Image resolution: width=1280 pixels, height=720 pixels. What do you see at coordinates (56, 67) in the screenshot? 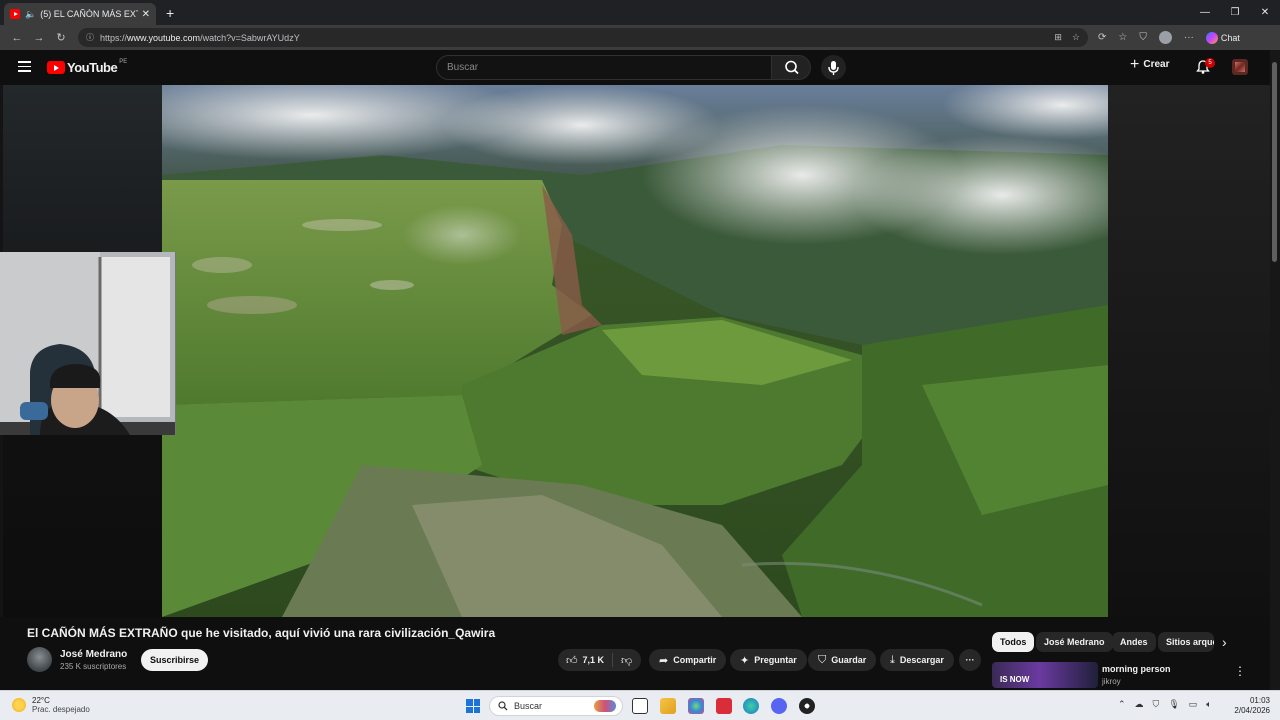
I see `youtube-play-icon` at bounding box center [56, 67].